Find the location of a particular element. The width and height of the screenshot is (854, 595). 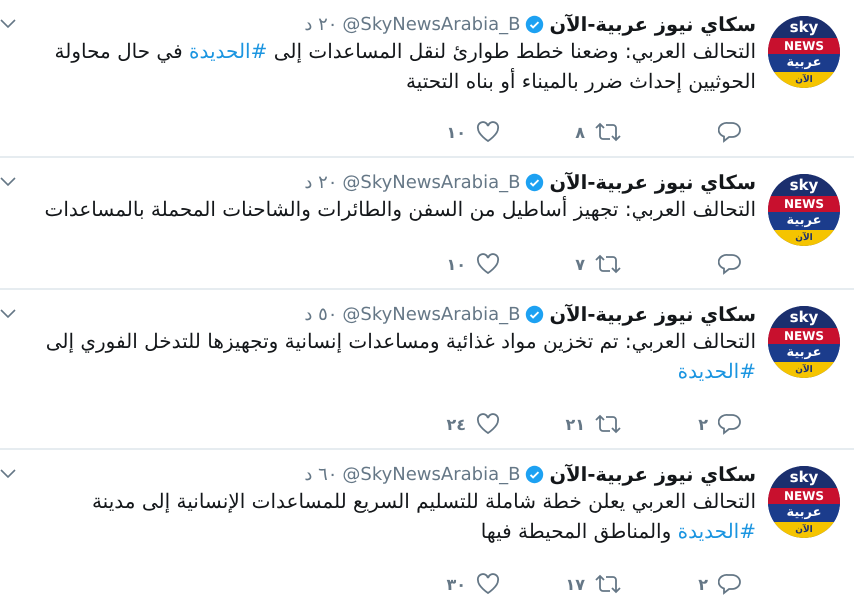

retweet-count: ٧ is located at coordinates (580, 264).